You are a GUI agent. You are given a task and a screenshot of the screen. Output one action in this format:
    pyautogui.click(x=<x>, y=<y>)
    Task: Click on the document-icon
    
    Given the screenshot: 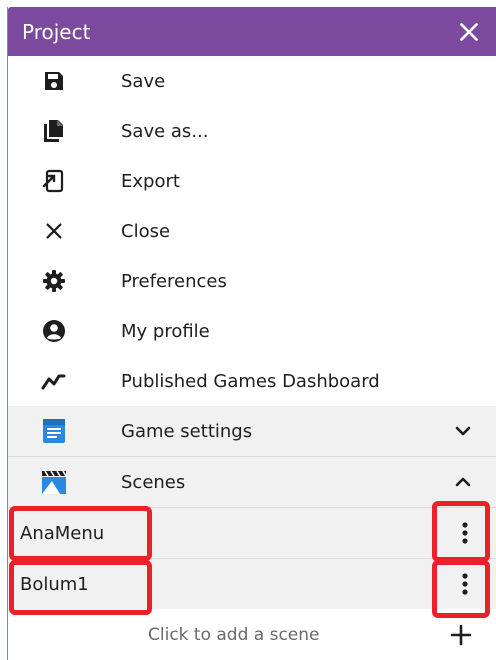 What is the action you would take?
    pyautogui.click(x=54, y=431)
    